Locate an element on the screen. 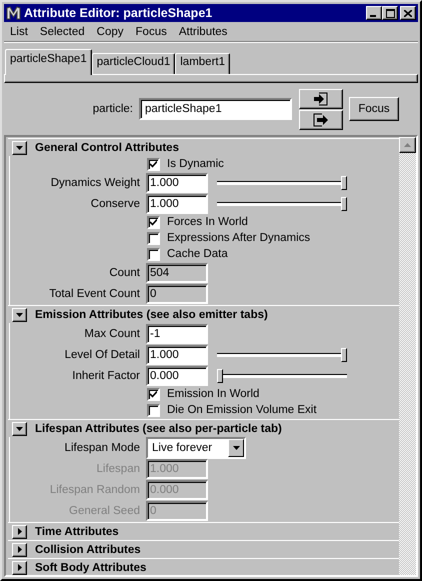 Image resolution: width=422 pixels, height=581 pixels. field-label: particle: is located at coordinates (113, 109).